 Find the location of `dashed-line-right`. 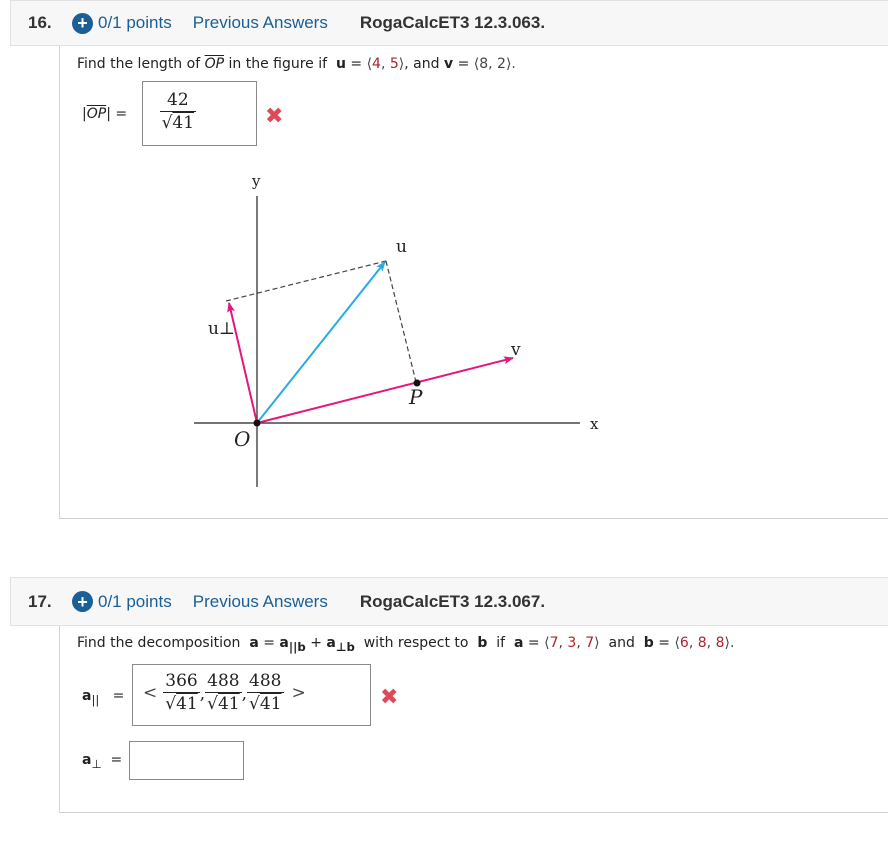

dashed-line-right is located at coordinates (401, 321).